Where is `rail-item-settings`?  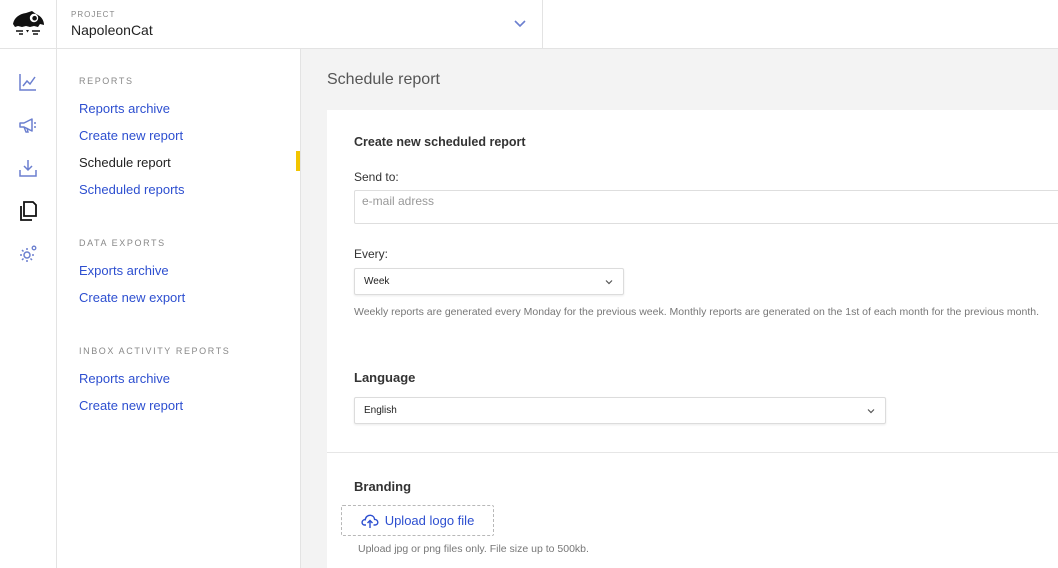
rail-item-settings is located at coordinates (28, 254).